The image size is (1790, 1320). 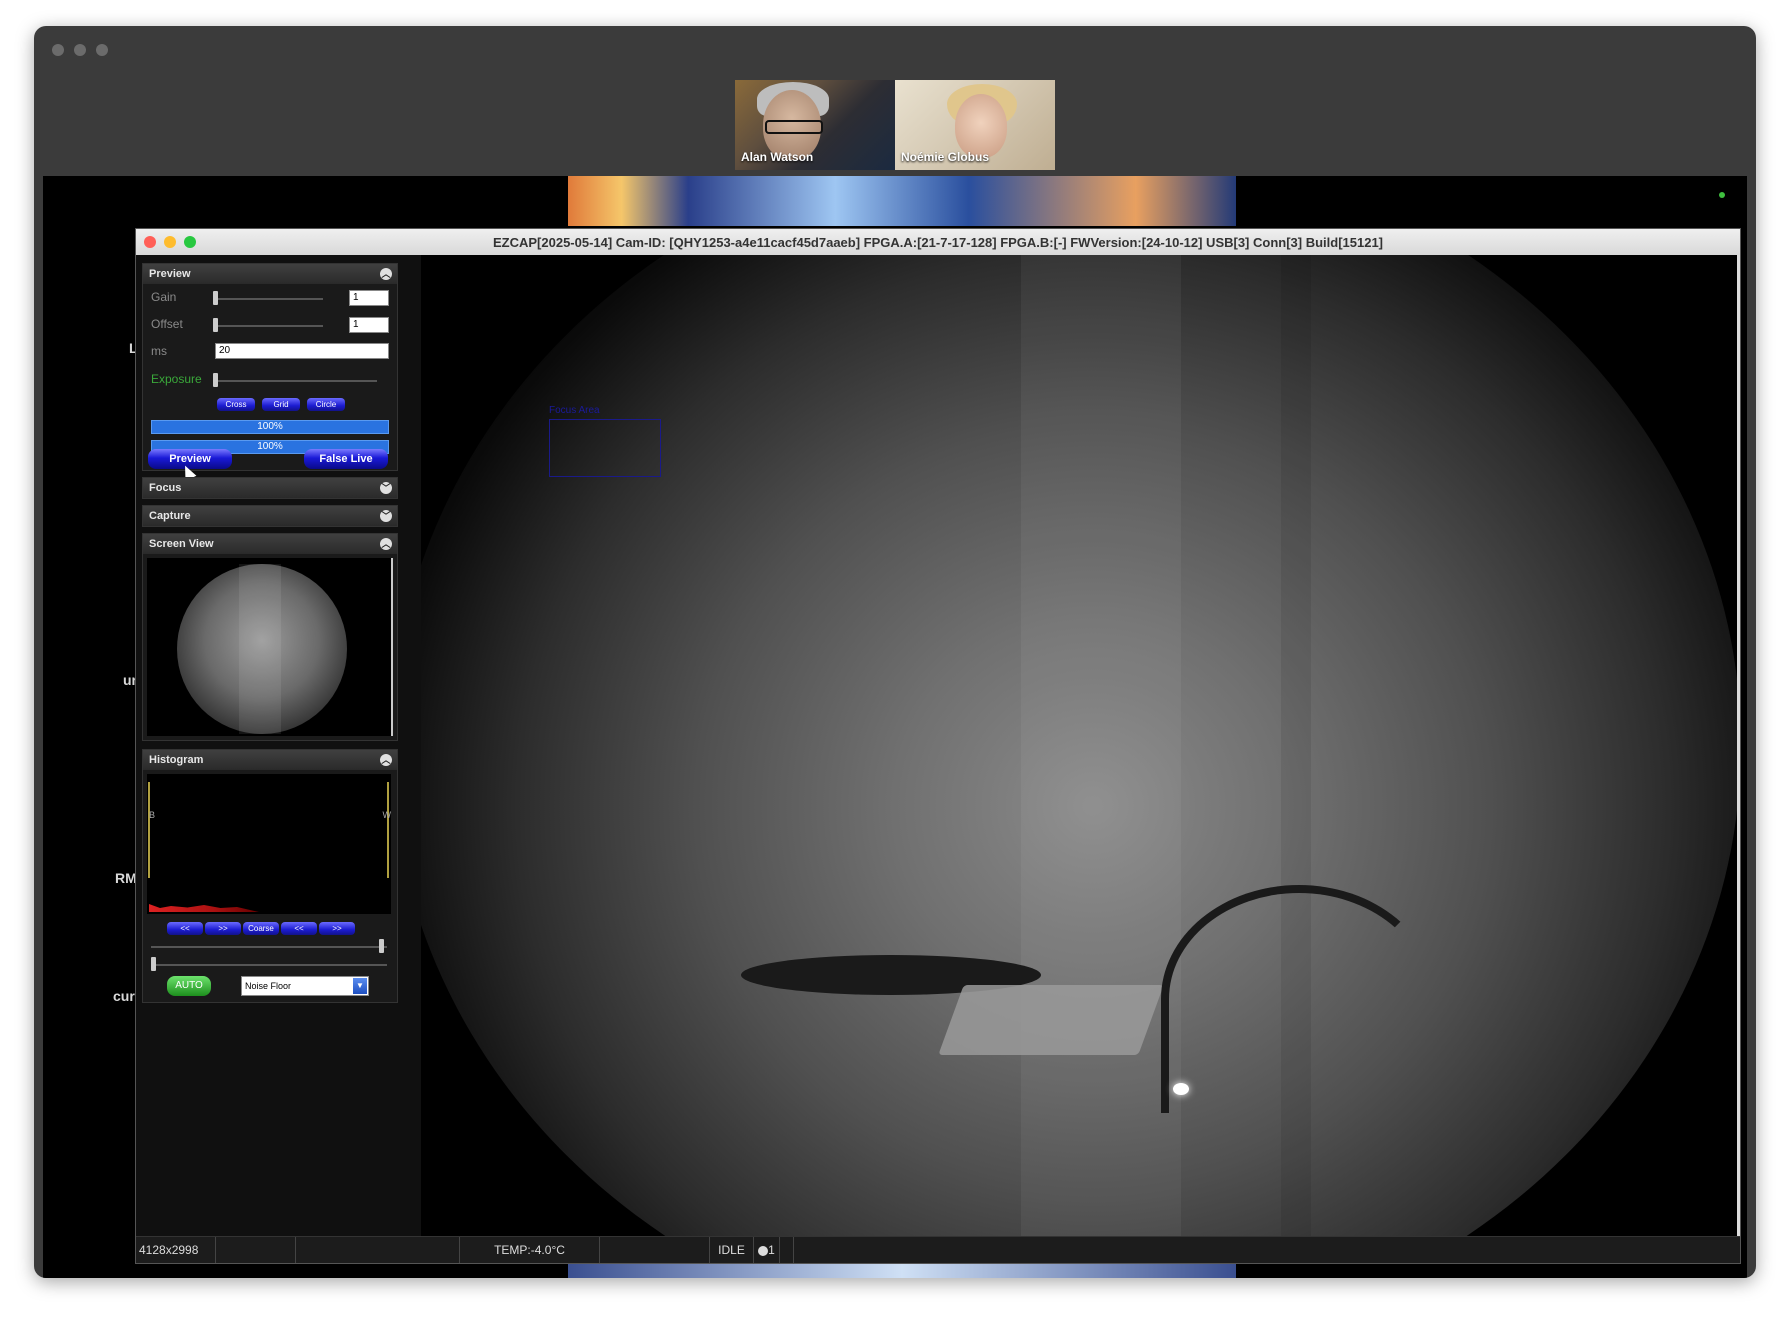 I want to click on black-left-button: <<, so click(x=185, y=928).